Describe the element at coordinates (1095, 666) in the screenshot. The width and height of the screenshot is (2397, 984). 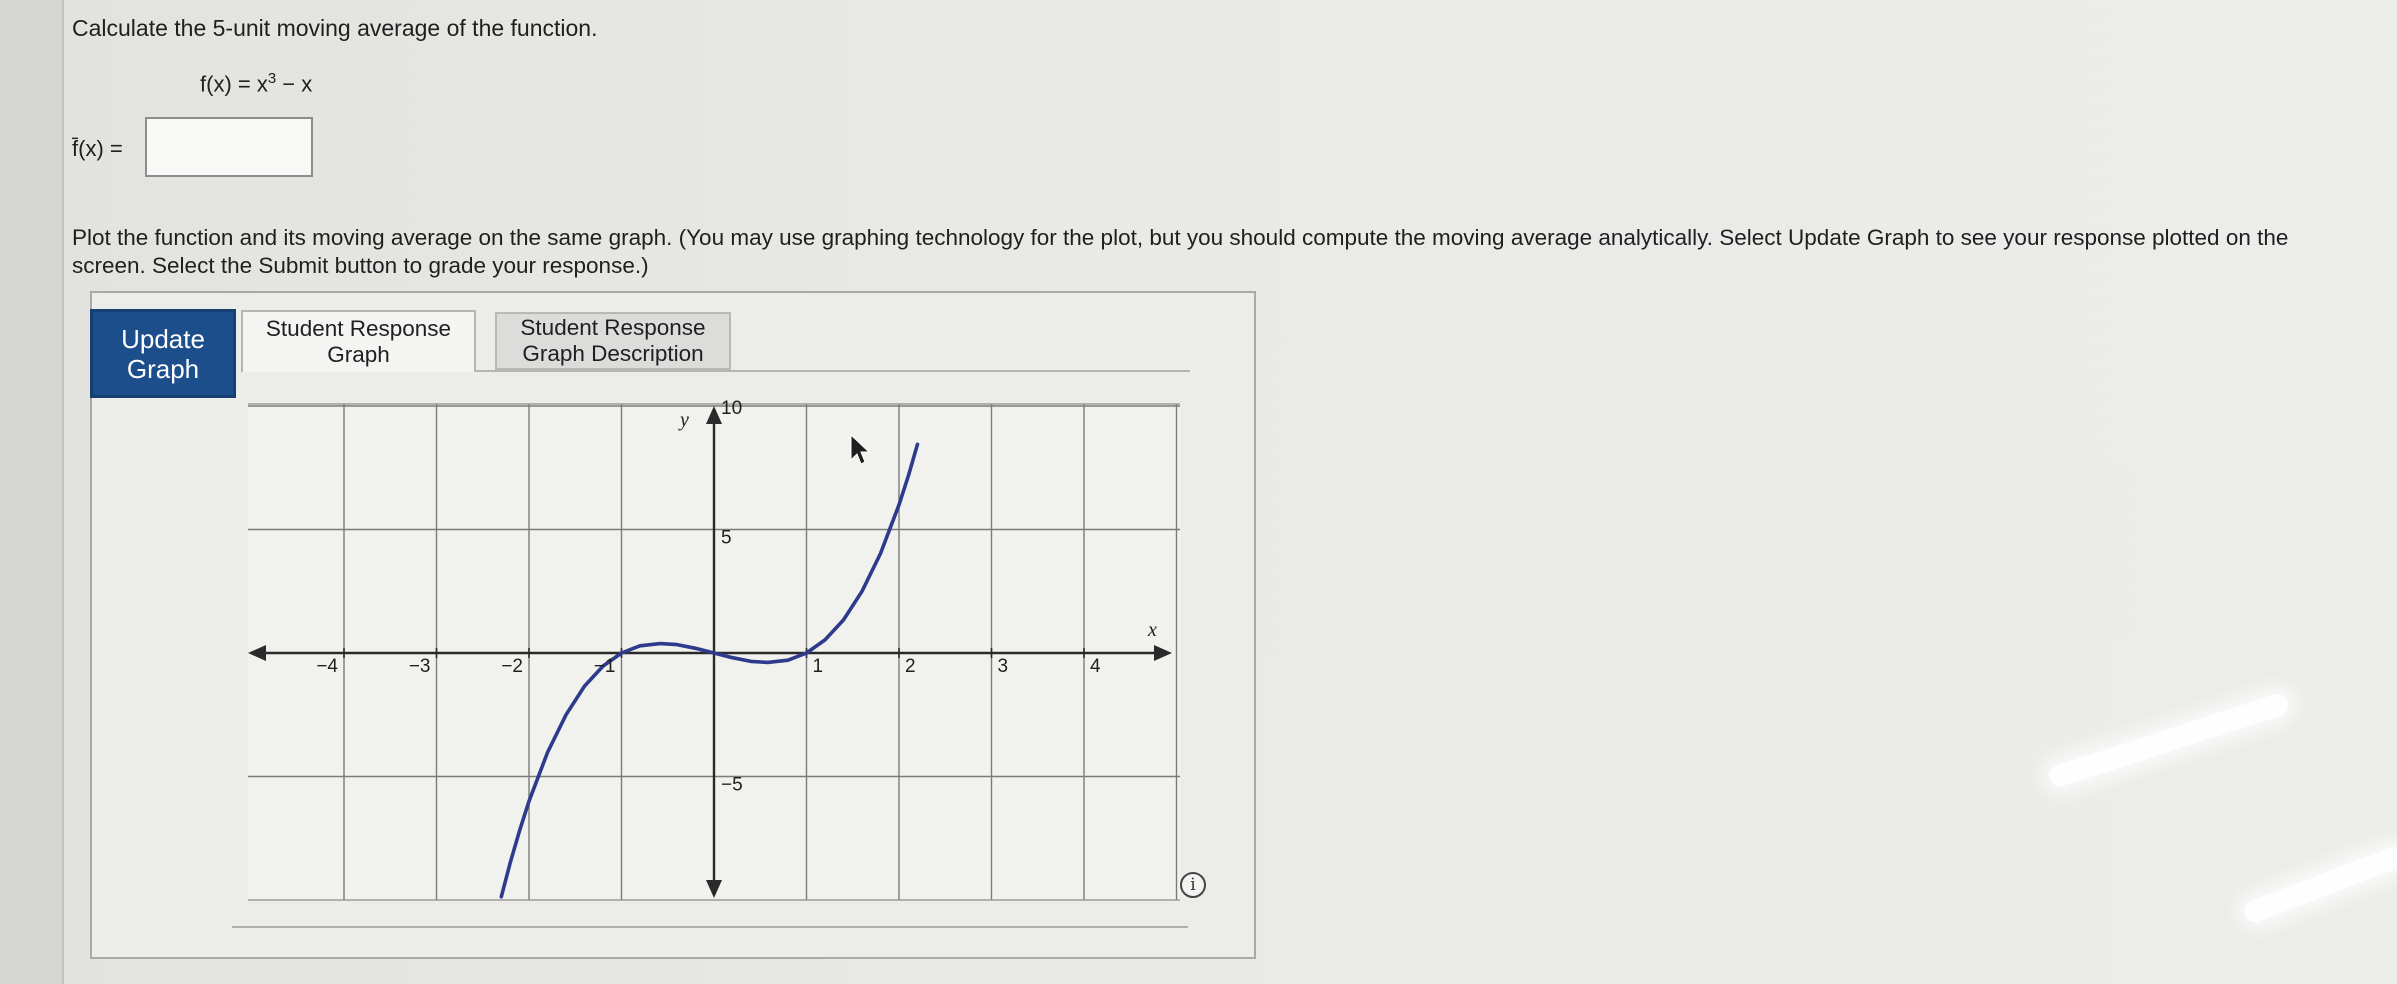
I see `x-tick-label: 4` at that location.